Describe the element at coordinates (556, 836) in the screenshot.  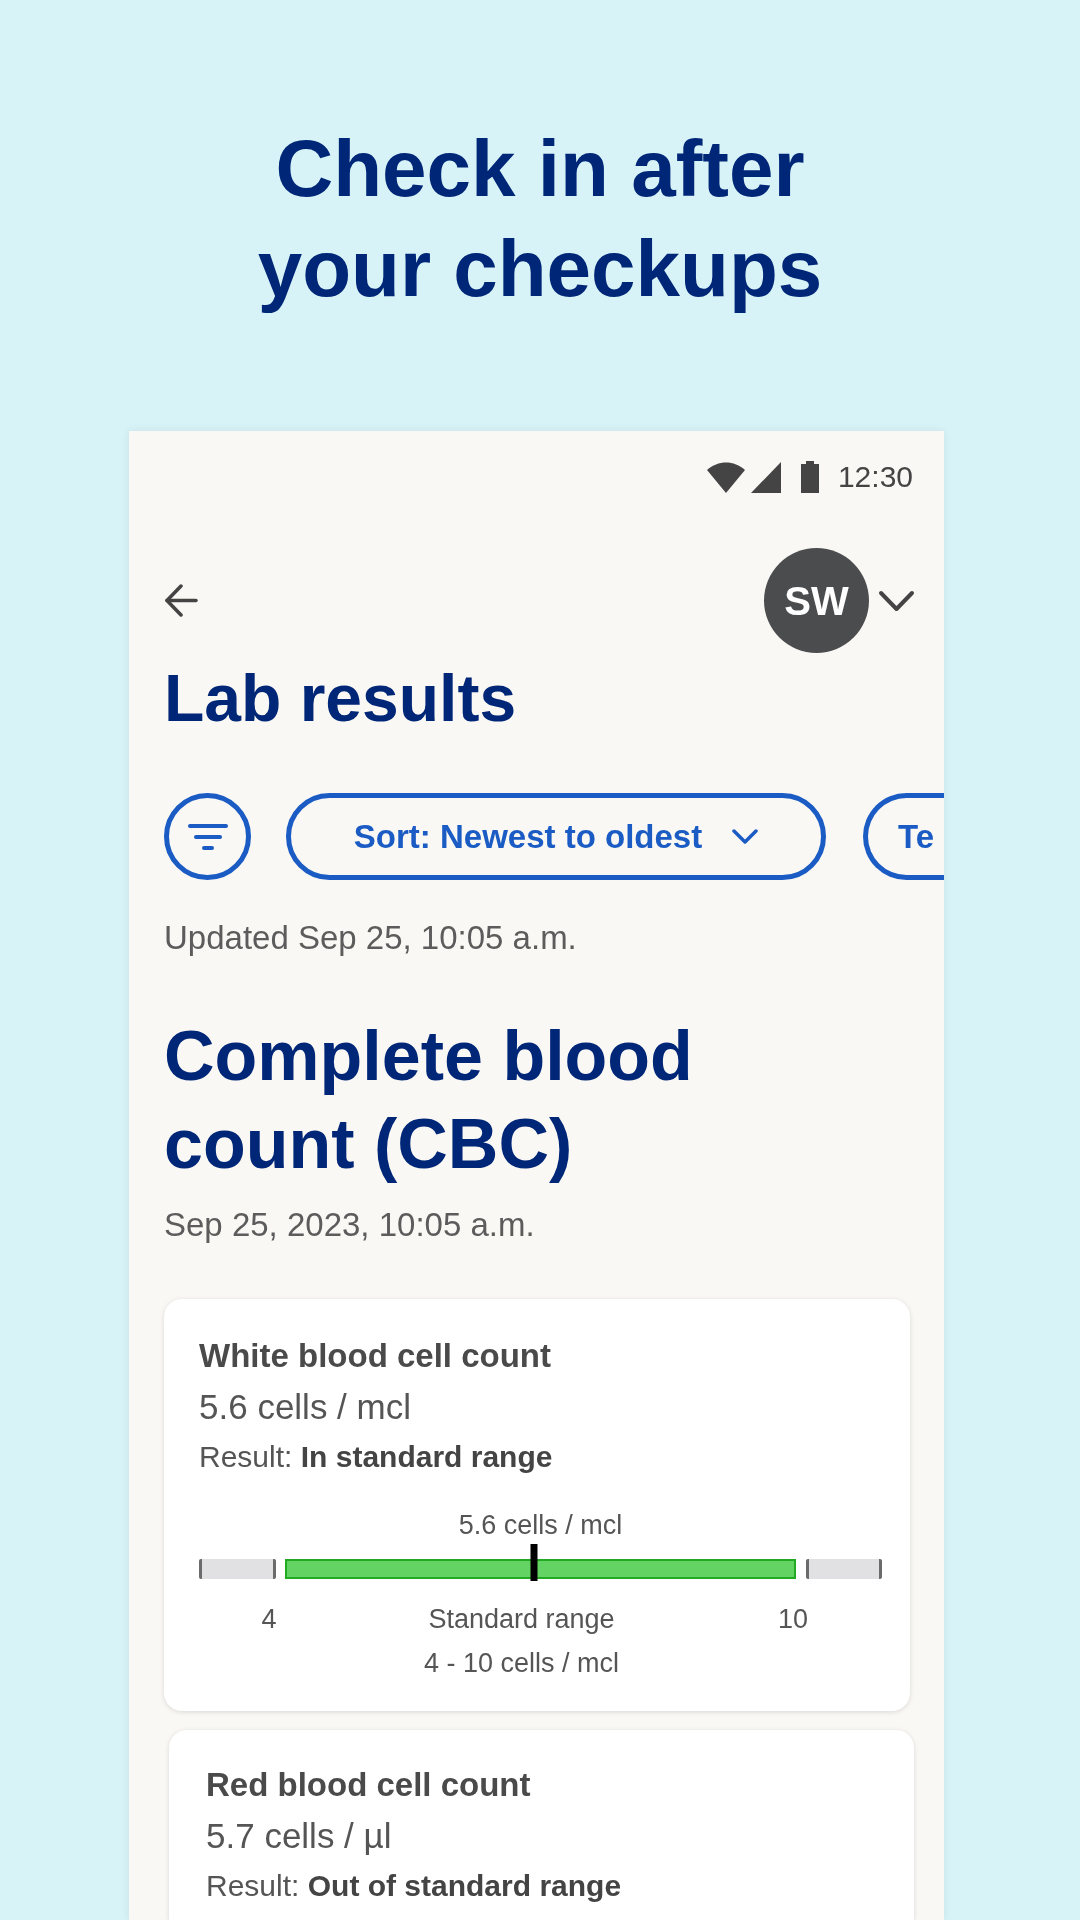
I see `sort-dropdown: Sort: Newest to oldest` at that location.